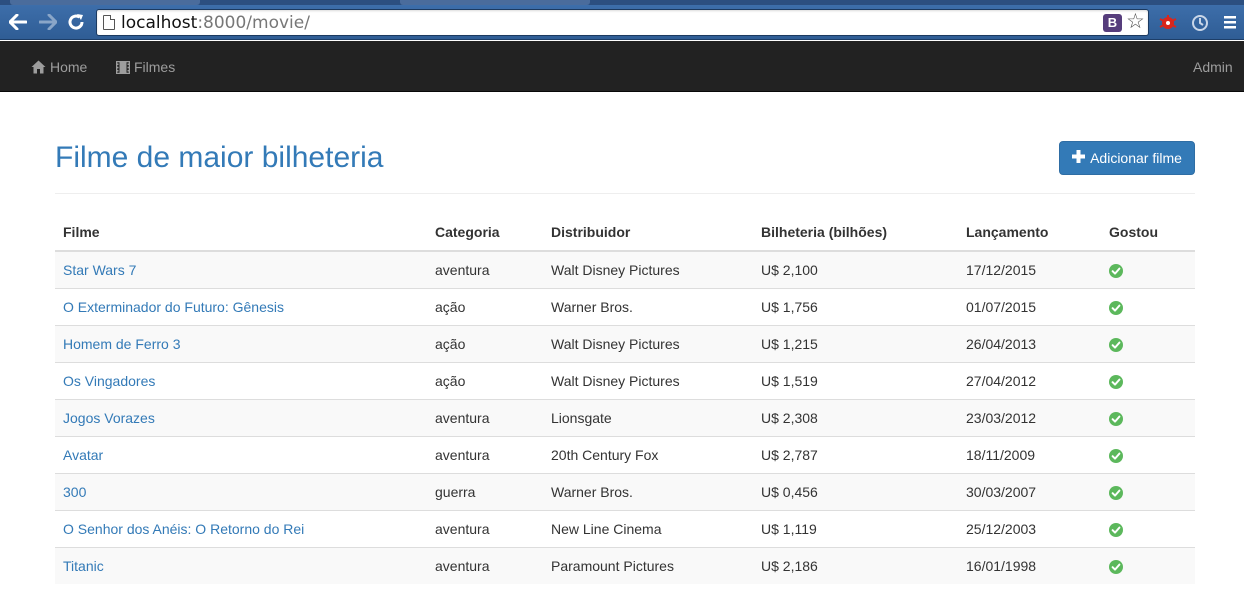  I want to click on box-office-cell: U$ 0,456, so click(855, 491).